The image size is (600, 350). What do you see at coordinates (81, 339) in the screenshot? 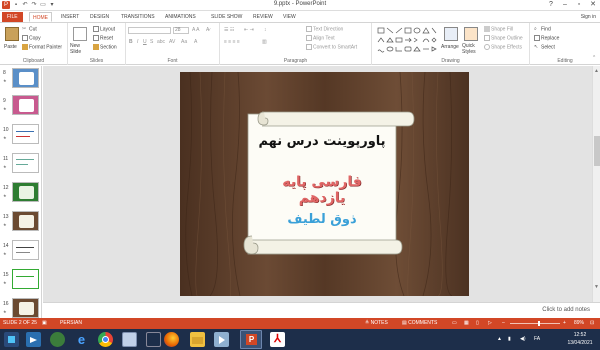
I see `internet-explorer-icon: e` at bounding box center [81, 339].